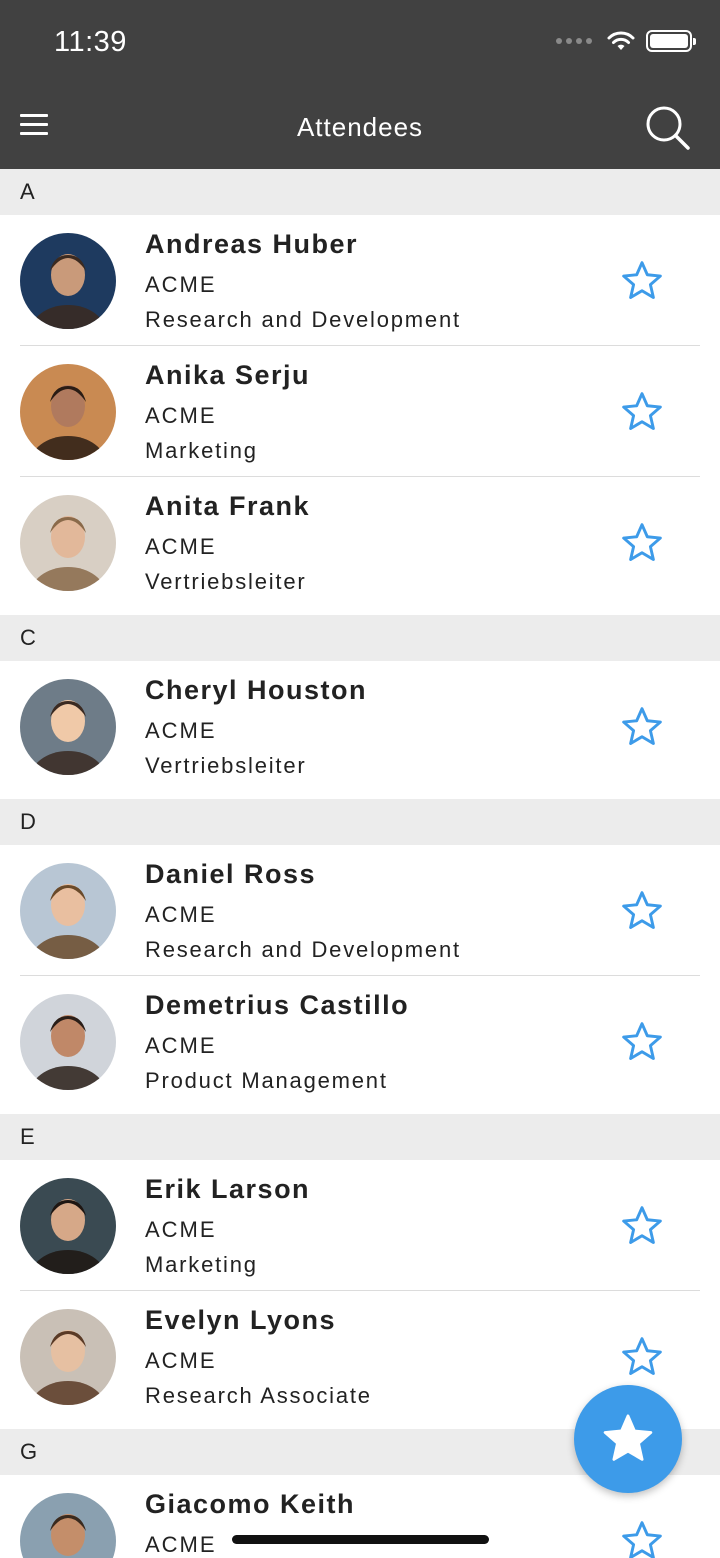 This screenshot has width=720, height=1558. I want to click on attendee-row: Erik Larson ACME Marketing, so click(360, 1225).